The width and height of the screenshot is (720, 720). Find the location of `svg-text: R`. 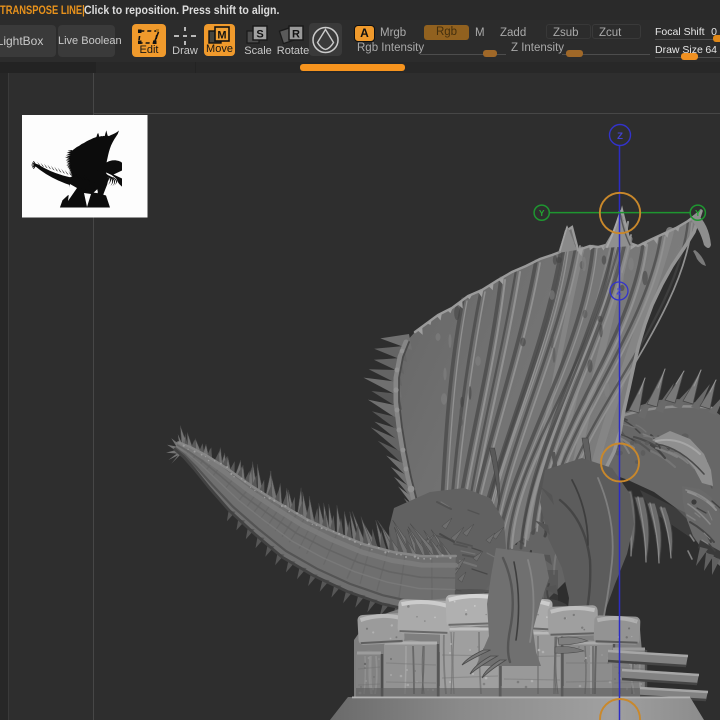

svg-text: R is located at coordinates (296, 35).